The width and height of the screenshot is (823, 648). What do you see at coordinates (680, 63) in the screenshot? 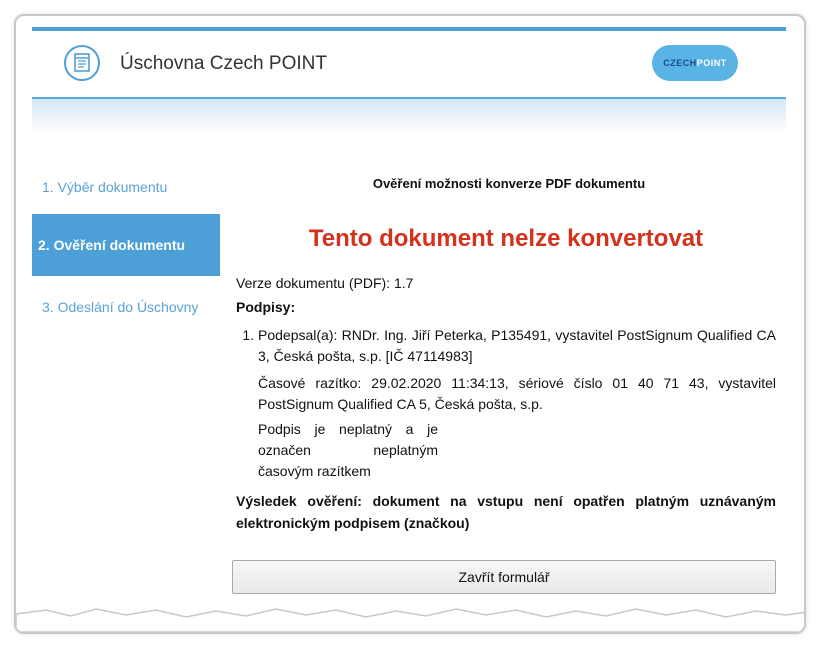
I see `logo-text-left: CZECH` at bounding box center [680, 63].